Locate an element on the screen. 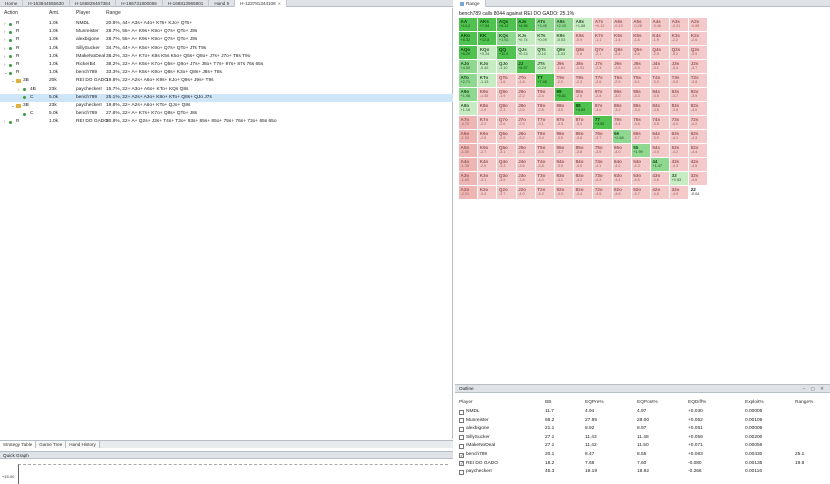 The image size is (830, 484). range-cell: T3o -4.0 is located at coordinates (545, 179).